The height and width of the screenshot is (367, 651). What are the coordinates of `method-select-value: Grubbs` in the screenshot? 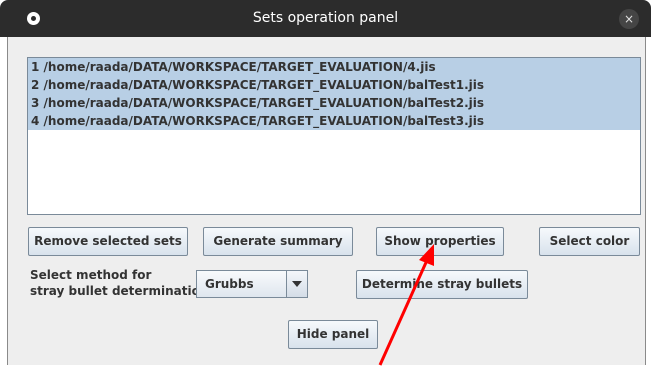 It's located at (229, 284).